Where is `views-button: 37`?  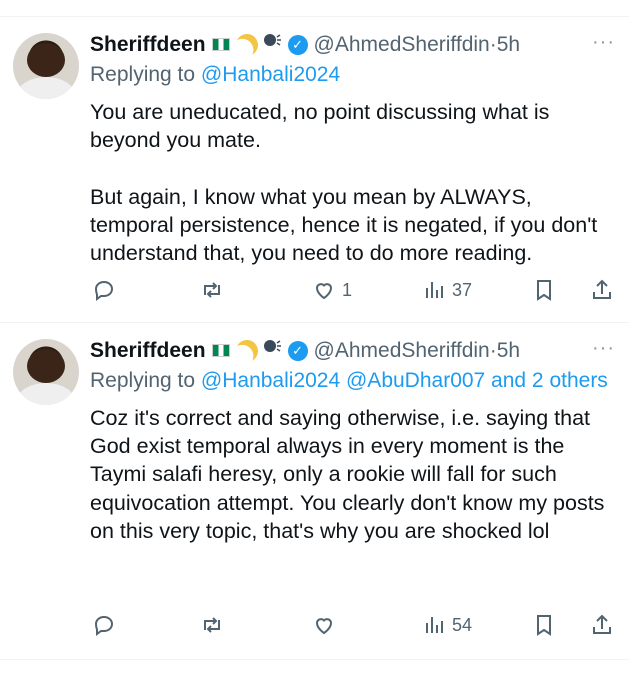
views-button: 37 is located at coordinates (447, 290).